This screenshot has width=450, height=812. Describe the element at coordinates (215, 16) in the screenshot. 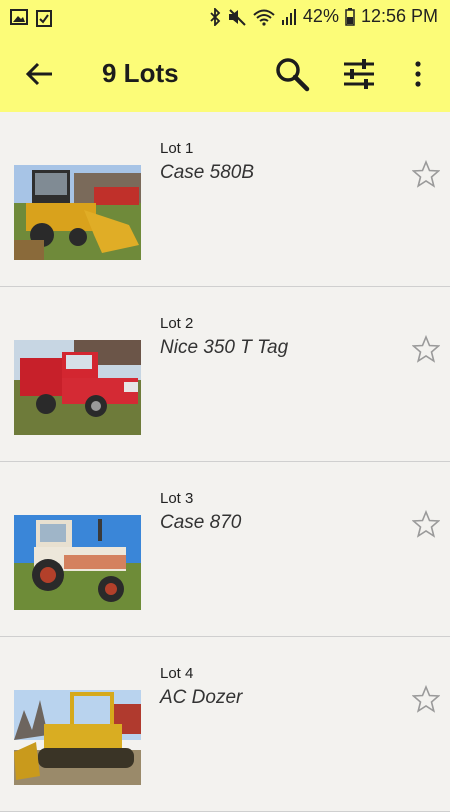

I see `bluetooth-icon` at that location.